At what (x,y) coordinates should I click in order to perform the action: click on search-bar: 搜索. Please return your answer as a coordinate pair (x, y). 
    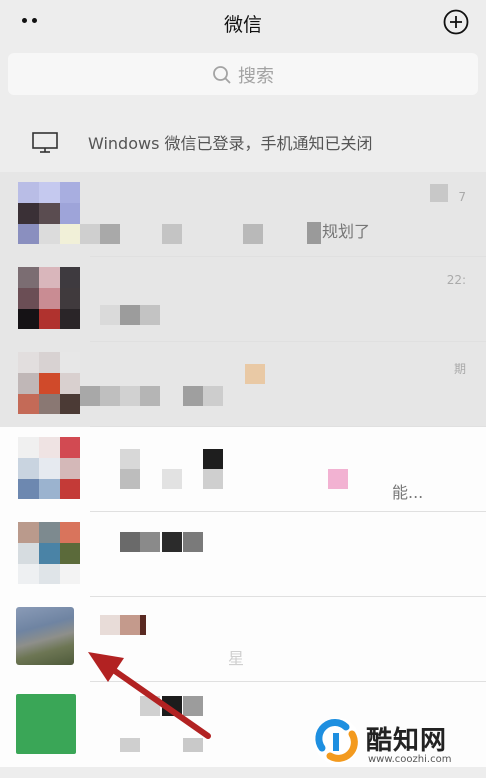
    Looking at the image, I should click on (243, 74).